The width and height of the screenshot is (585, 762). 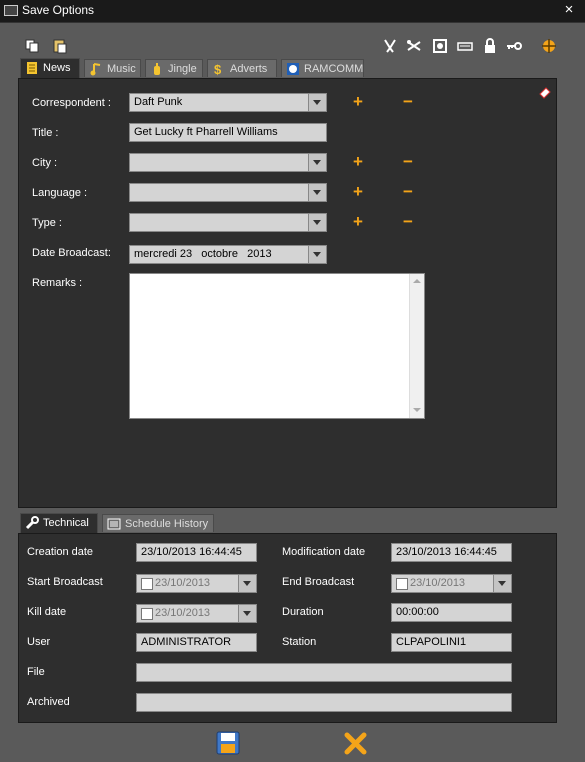 I want to click on creation-date-field: 23/10/2013 16:44:45, so click(x=196, y=552).